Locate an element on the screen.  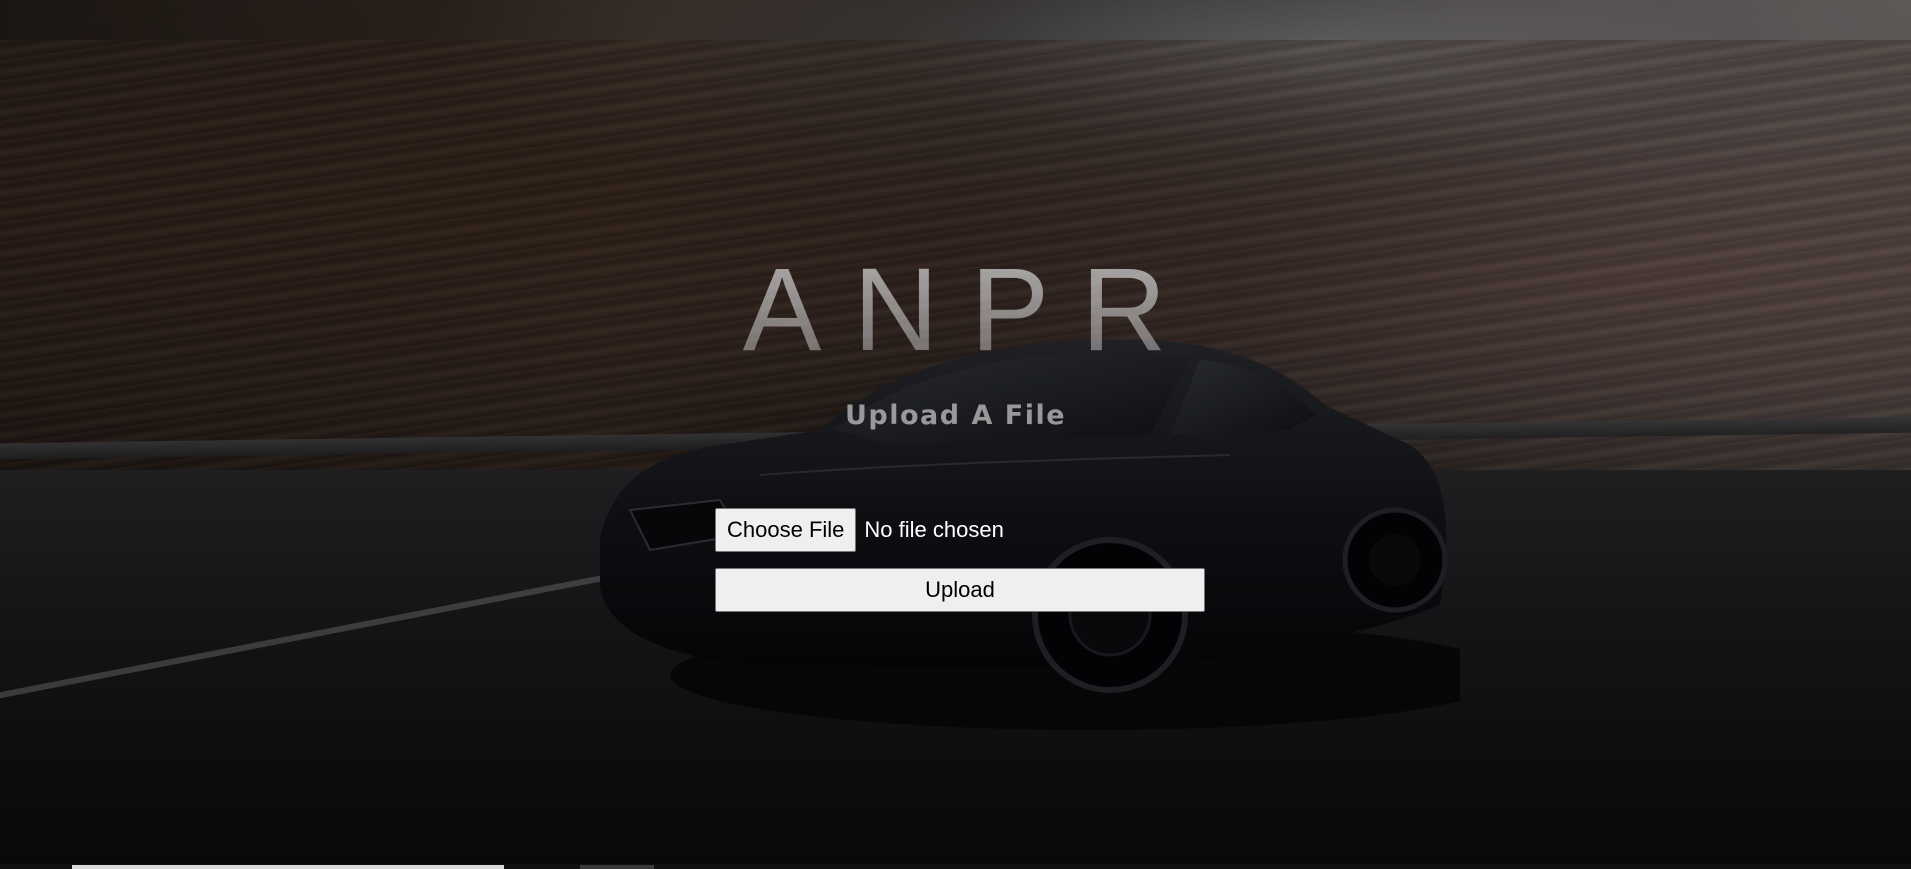
upload-button: Upload is located at coordinates (960, 590).